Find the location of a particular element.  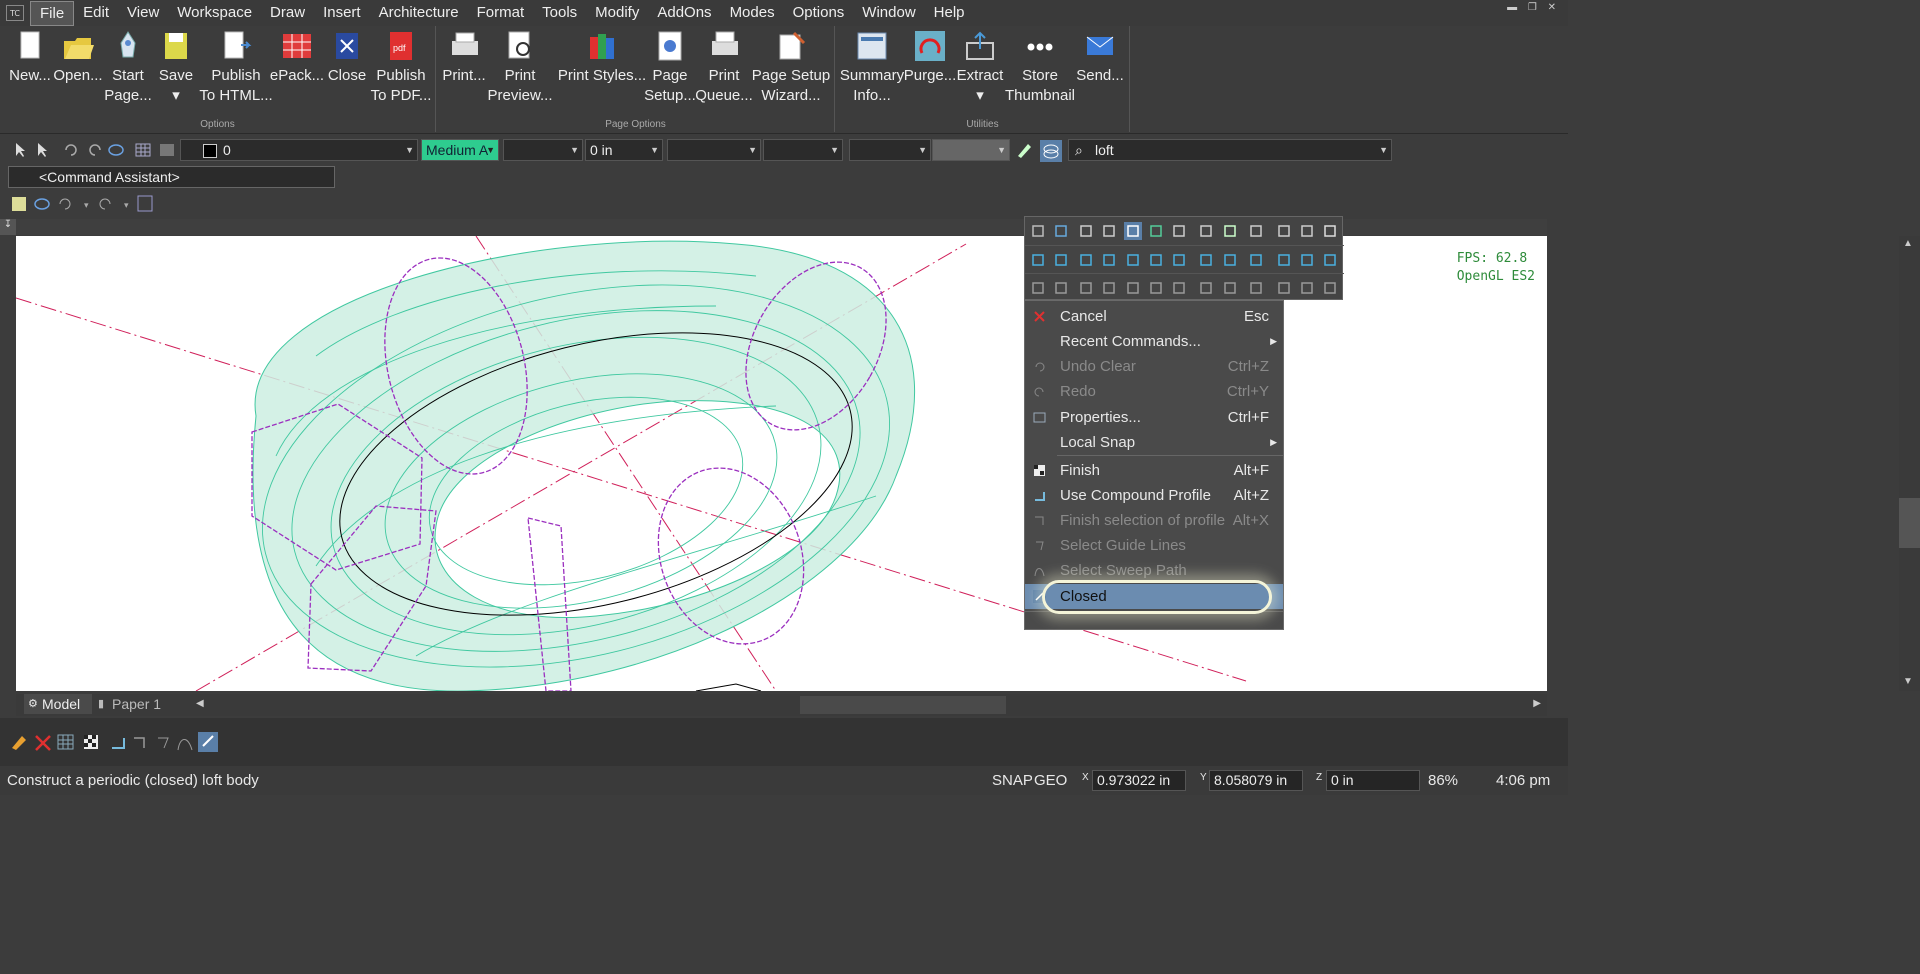

menu-item-undo-clear: Undo Clear Ctrl+Z is located at coordinates (1154, 366).